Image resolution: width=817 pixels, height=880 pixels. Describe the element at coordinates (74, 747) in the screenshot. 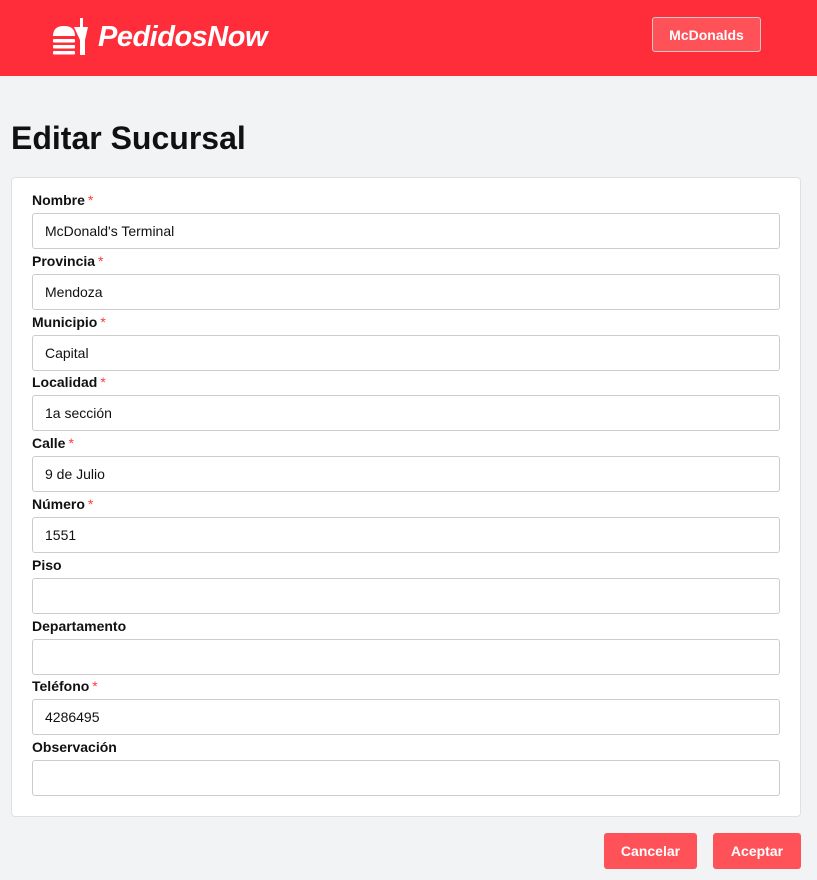

I see `label-text: Observación` at that location.